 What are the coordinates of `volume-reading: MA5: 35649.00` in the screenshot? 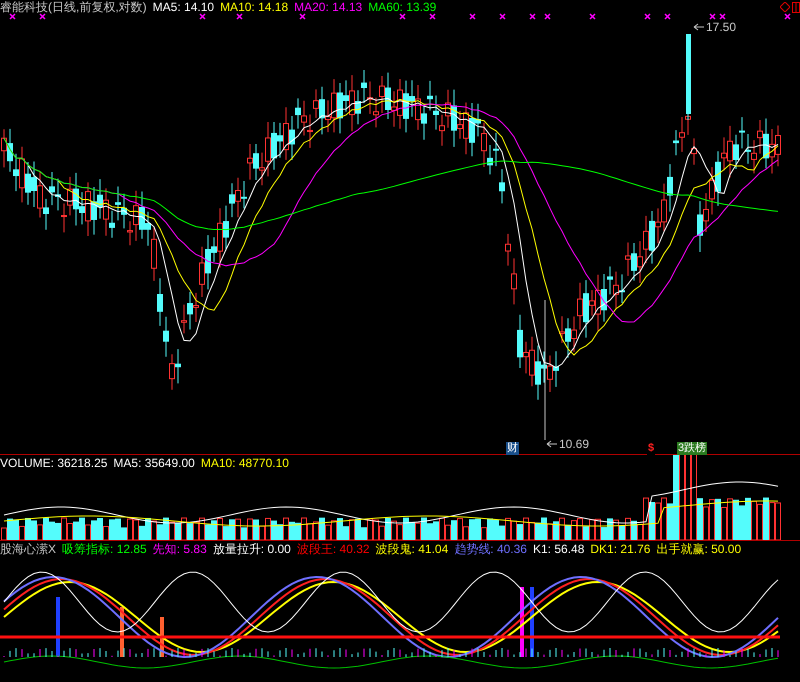 It's located at (154, 463).